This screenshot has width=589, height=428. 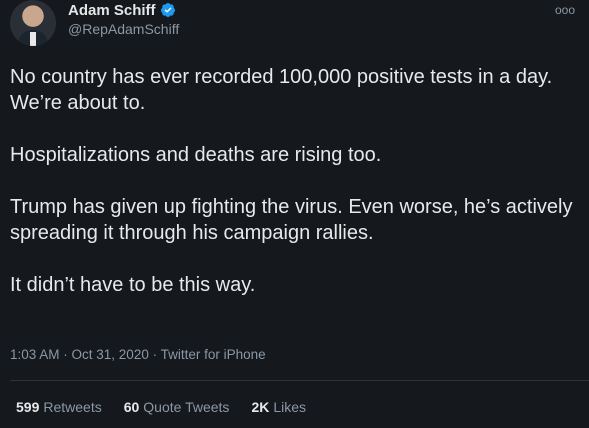 I want to click on name-row: Adam Schiff, so click(x=123, y=10).